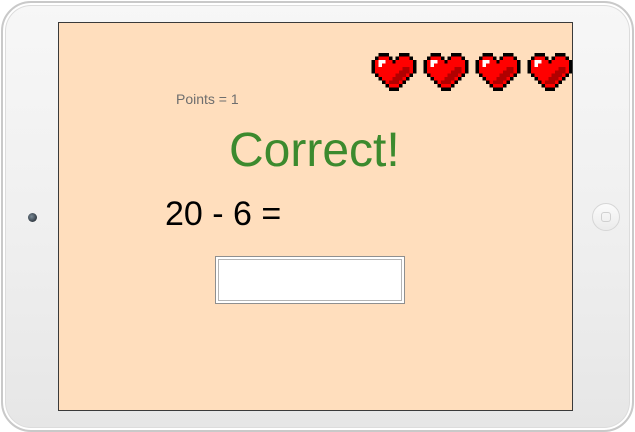 This screenshot has width=635, height=432. Describe the element at coordinates (32, 217) in the screenshot. I see `camera-icon` at that location.